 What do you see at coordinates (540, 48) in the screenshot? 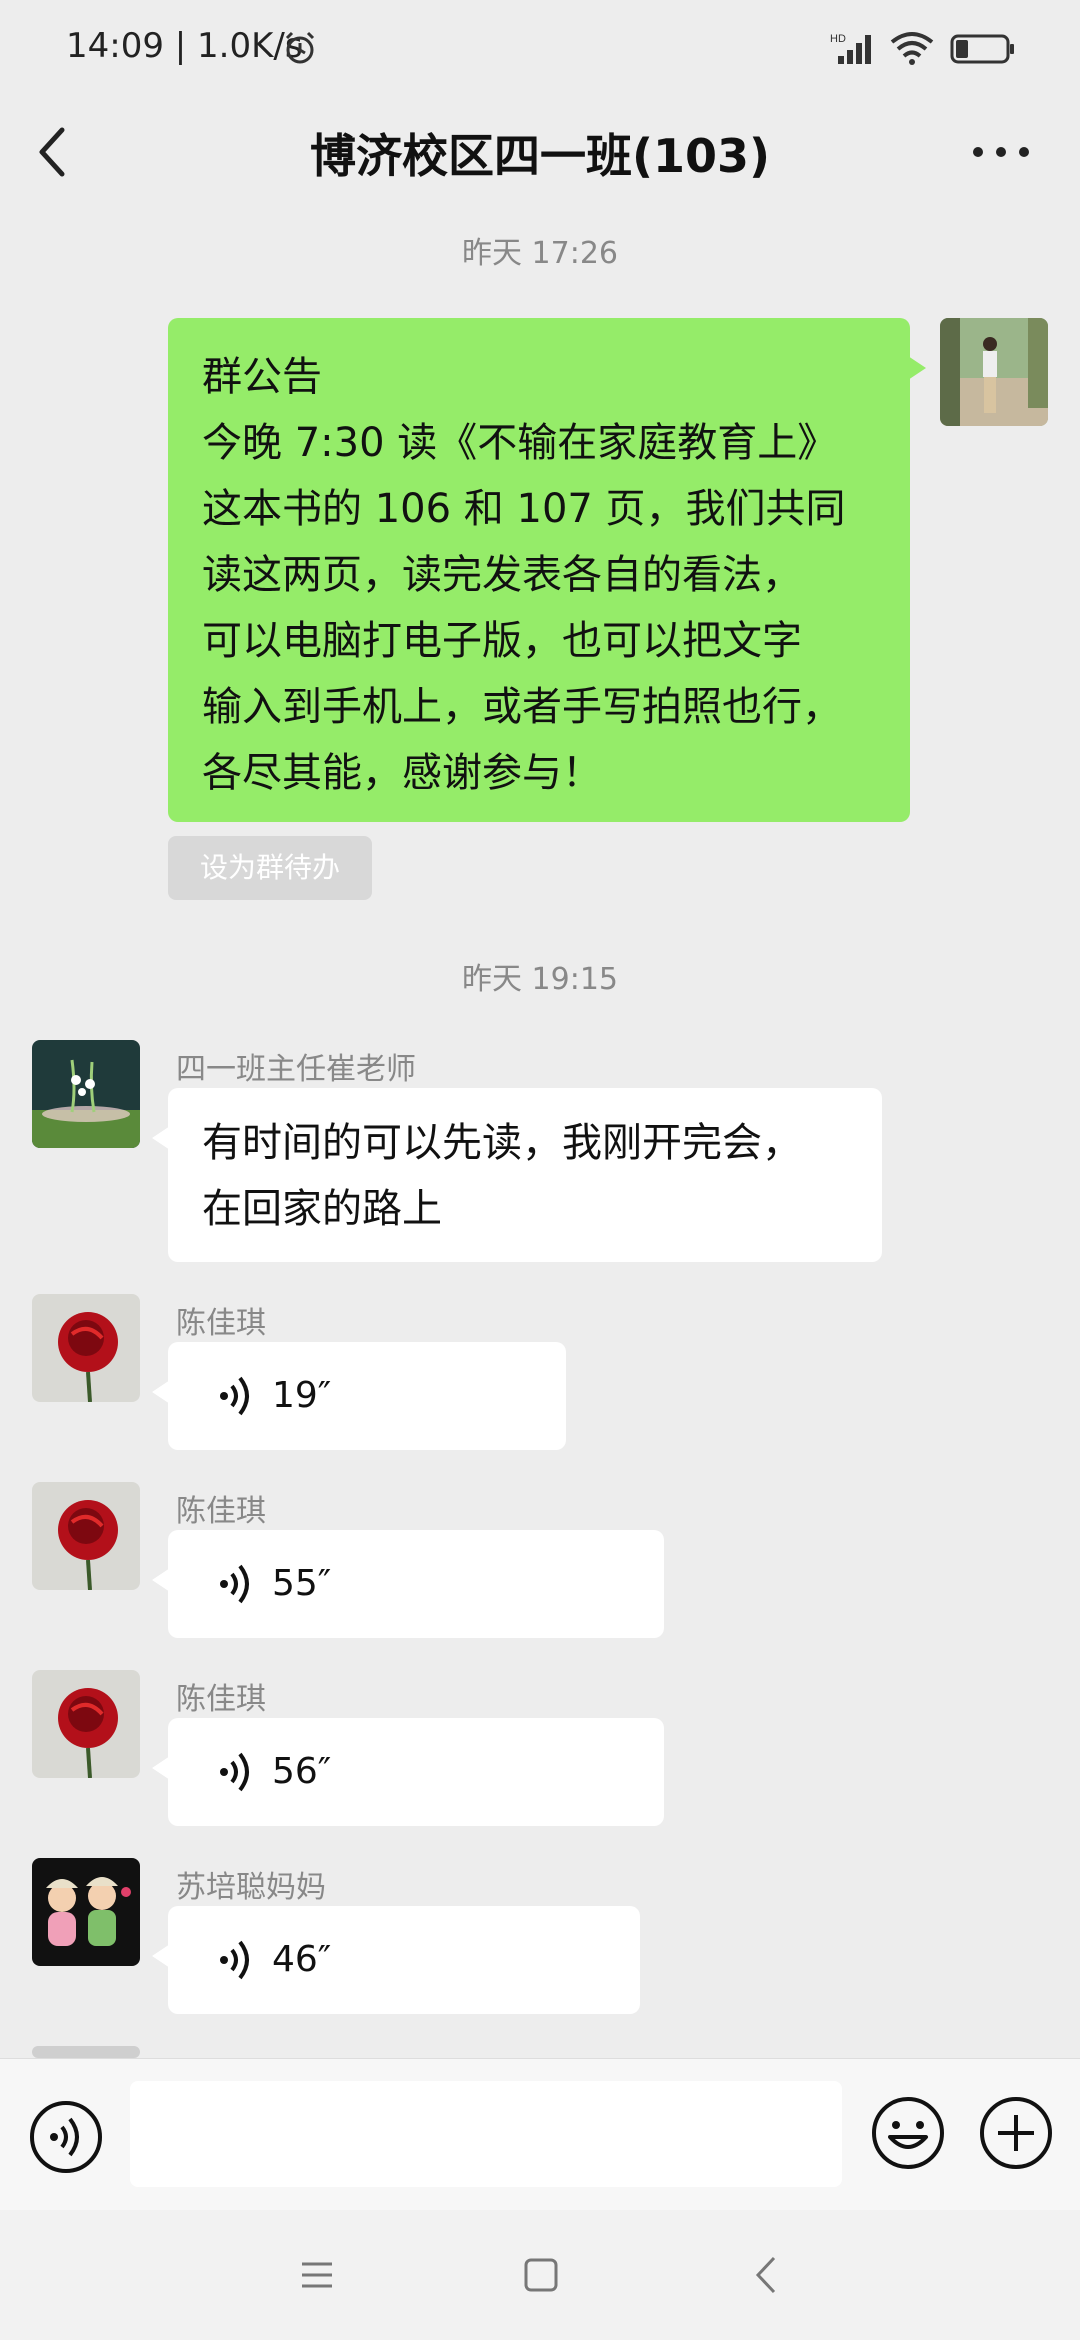
I see `status-bar: 14:09 | 1.0K/s HD` at bounding box center [540, 48].